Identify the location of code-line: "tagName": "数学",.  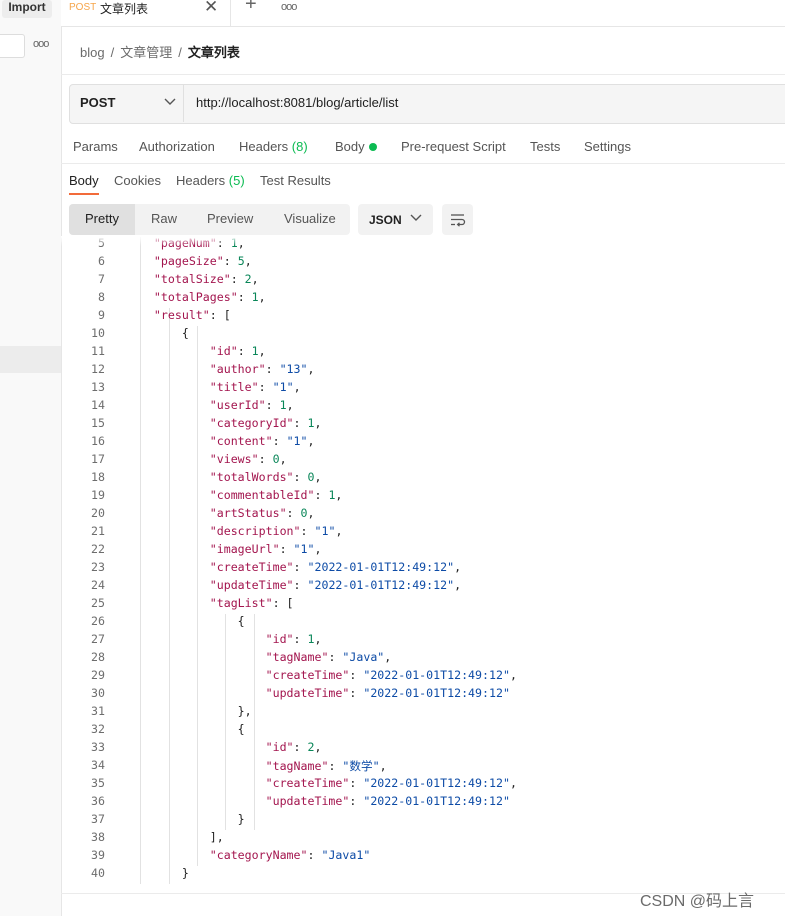
(326, 766).